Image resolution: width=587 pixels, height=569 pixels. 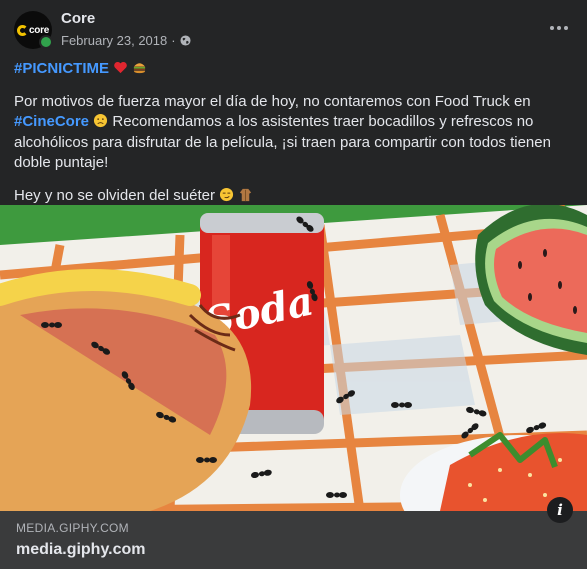 What do you see at coordinates (246, 194) in the screenshot?
I see `coat-emoji-icon` at bounding box center [246, 194].